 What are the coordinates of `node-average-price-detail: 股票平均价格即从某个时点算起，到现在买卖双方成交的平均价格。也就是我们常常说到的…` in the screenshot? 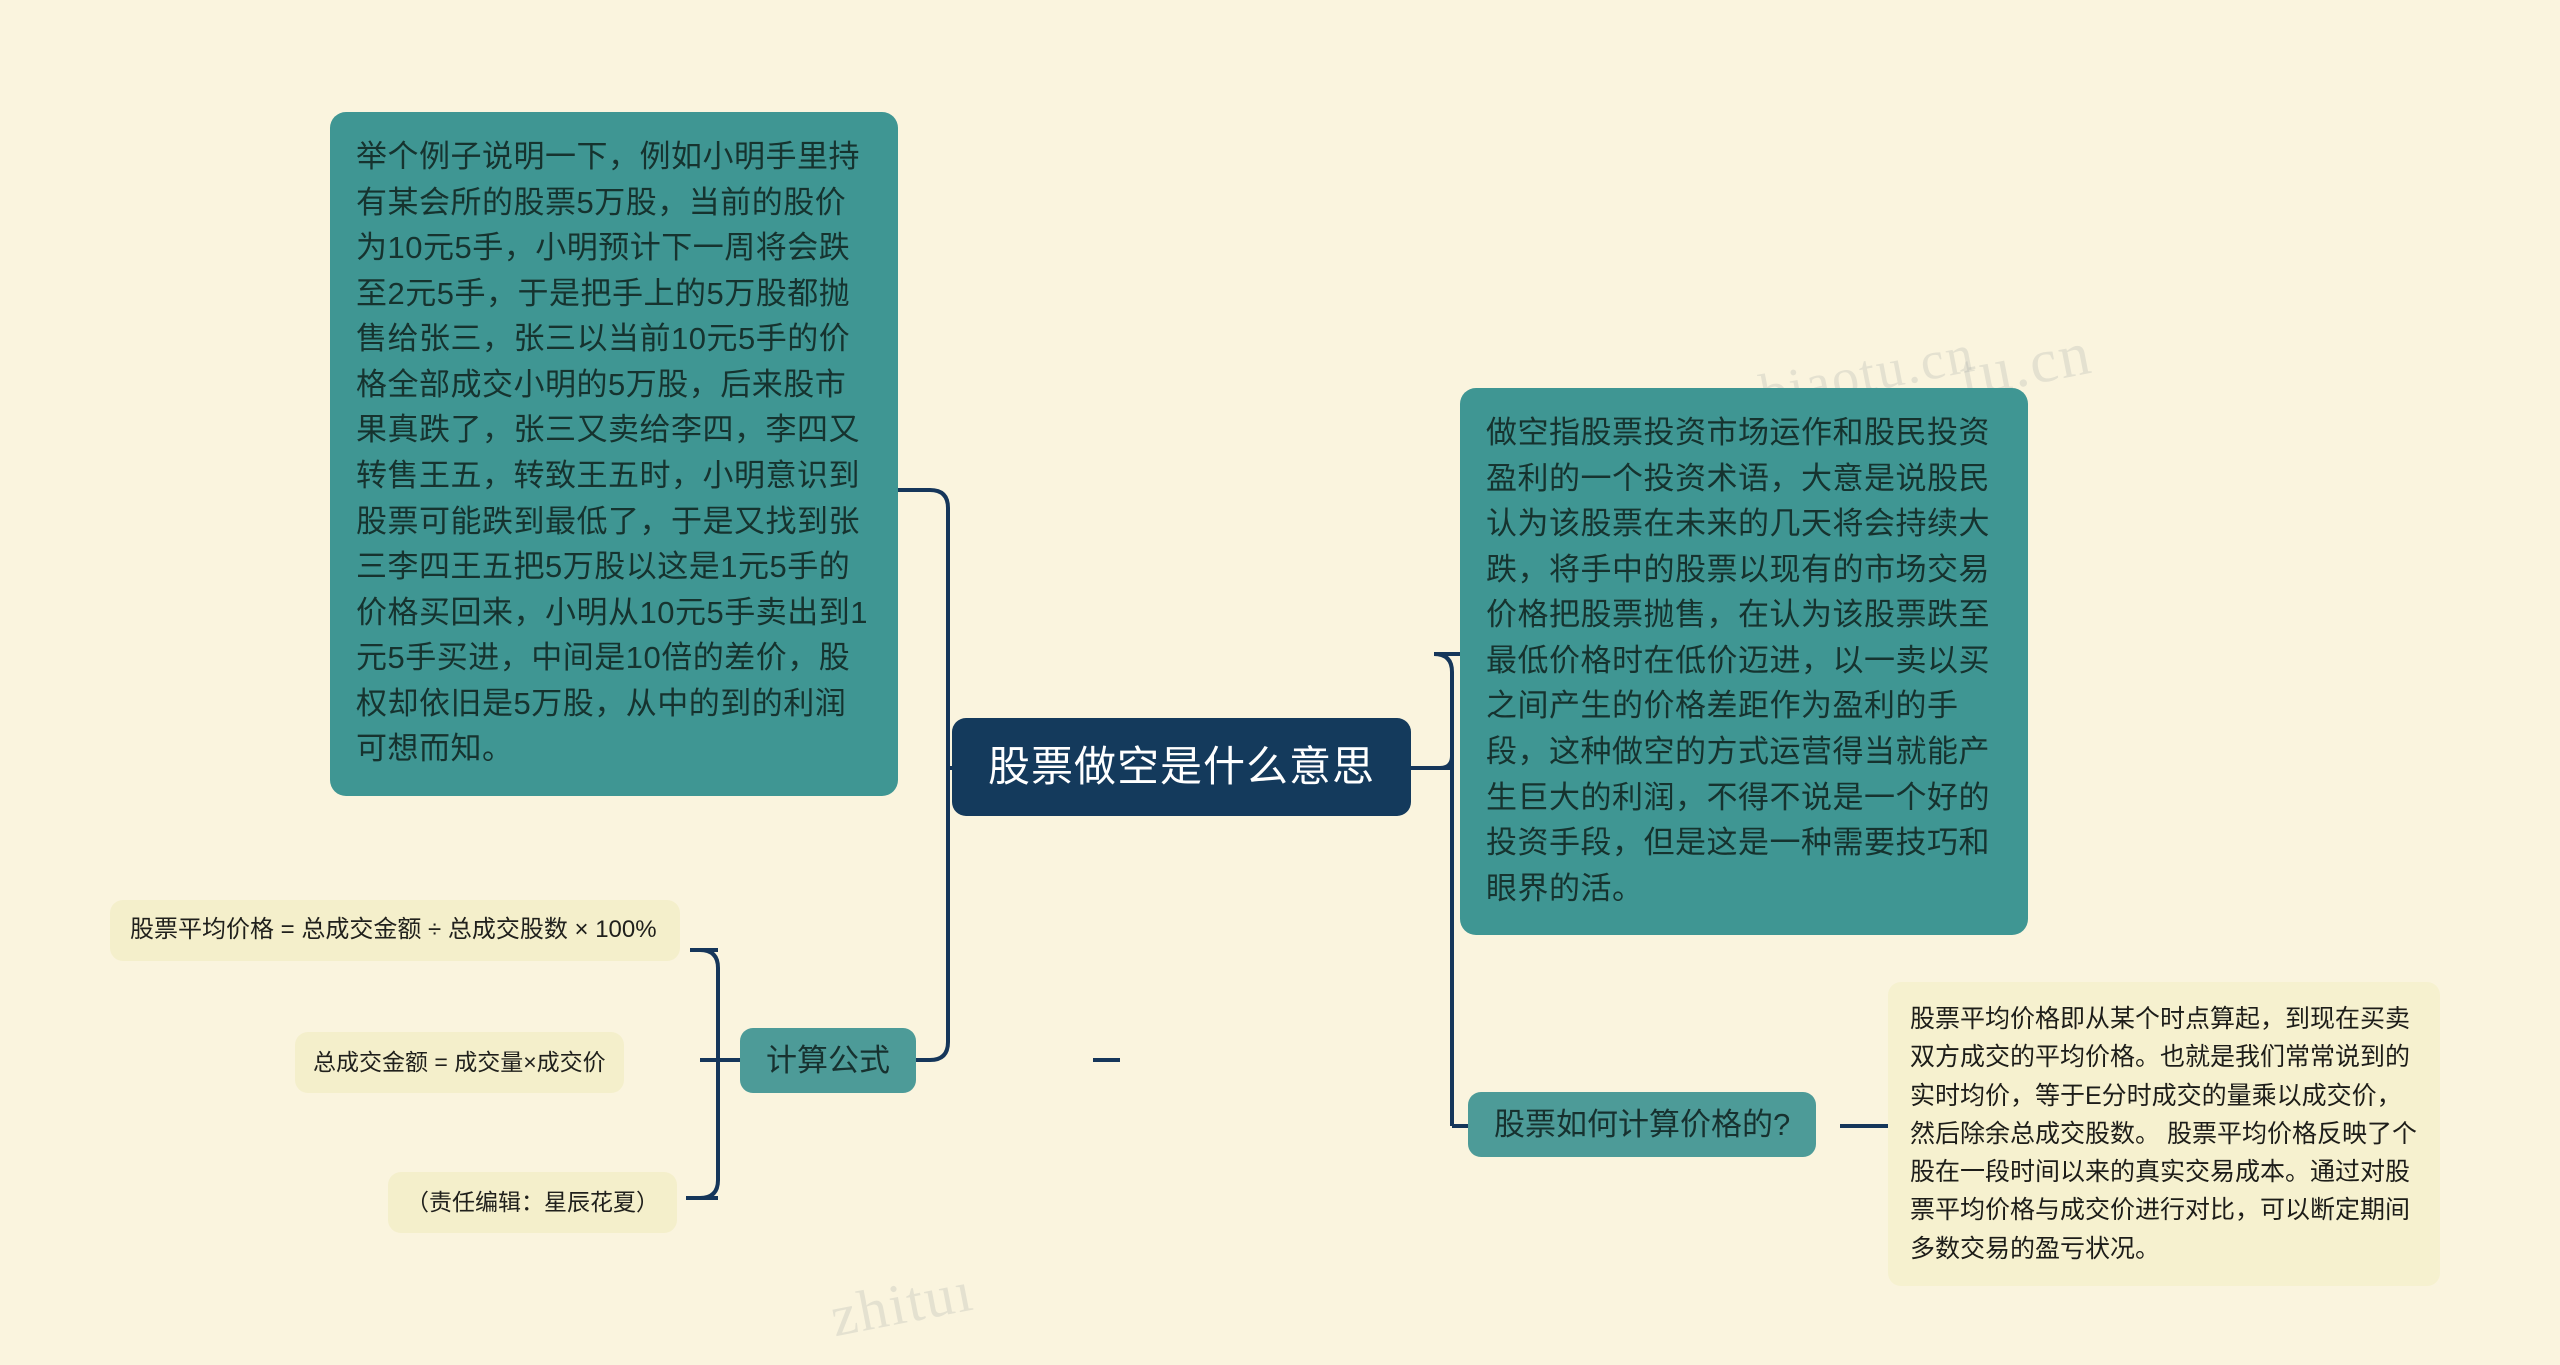 It's located at (2164, 1134).